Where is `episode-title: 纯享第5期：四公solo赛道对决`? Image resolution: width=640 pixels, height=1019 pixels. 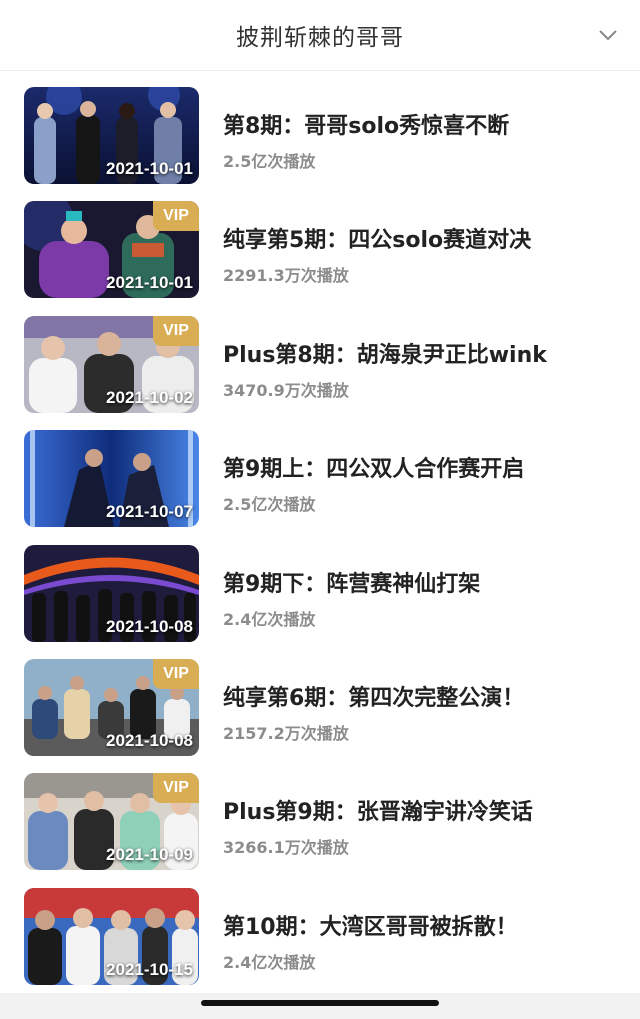
episode-title: 纯享第5期：四公solo赛道对决 is located at coordinates (377, 238).